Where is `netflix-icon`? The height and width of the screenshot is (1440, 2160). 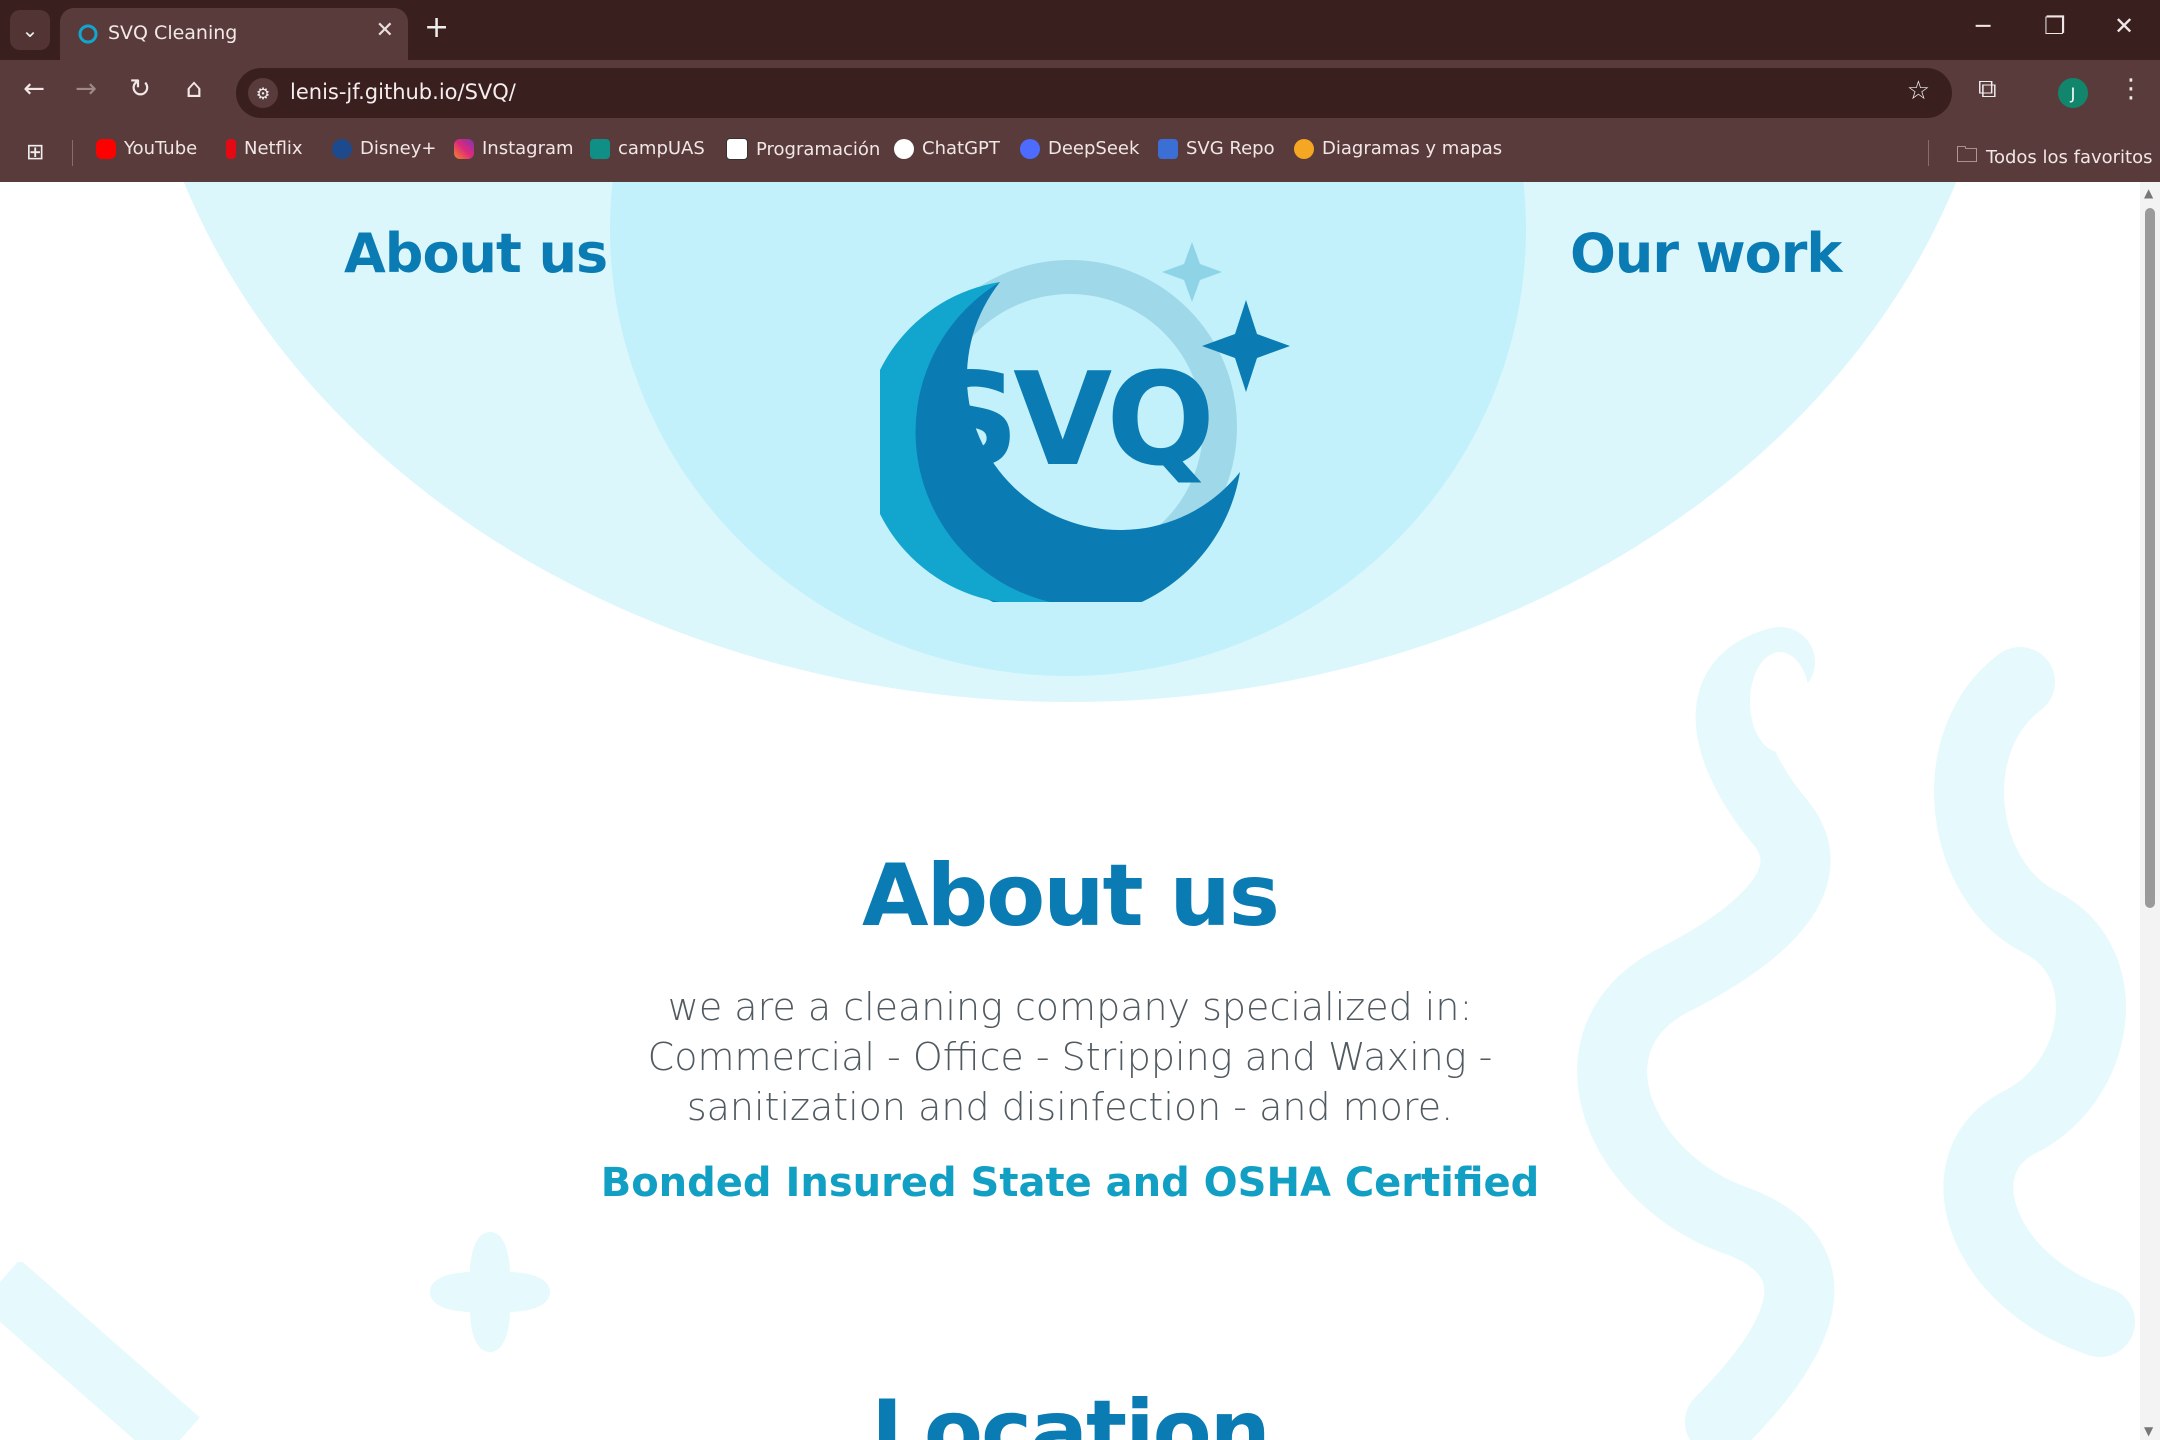
netflix-icon is located at coordinates (231, 148).